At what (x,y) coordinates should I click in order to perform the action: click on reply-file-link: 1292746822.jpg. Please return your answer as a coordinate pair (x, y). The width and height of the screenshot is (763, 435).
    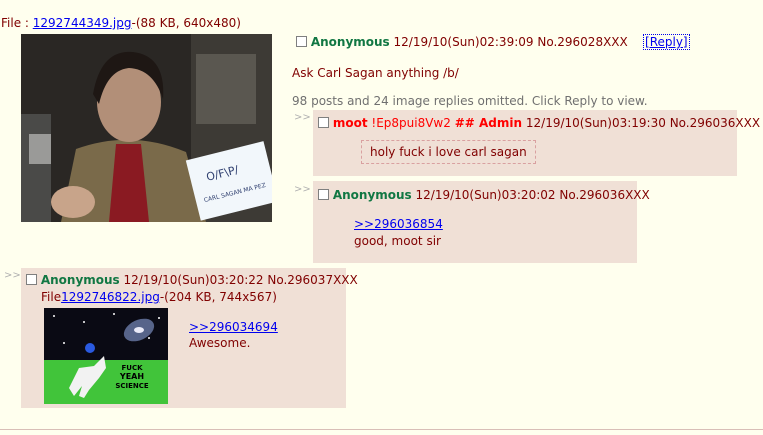
    Looking at the image, I should click on (110, 297).